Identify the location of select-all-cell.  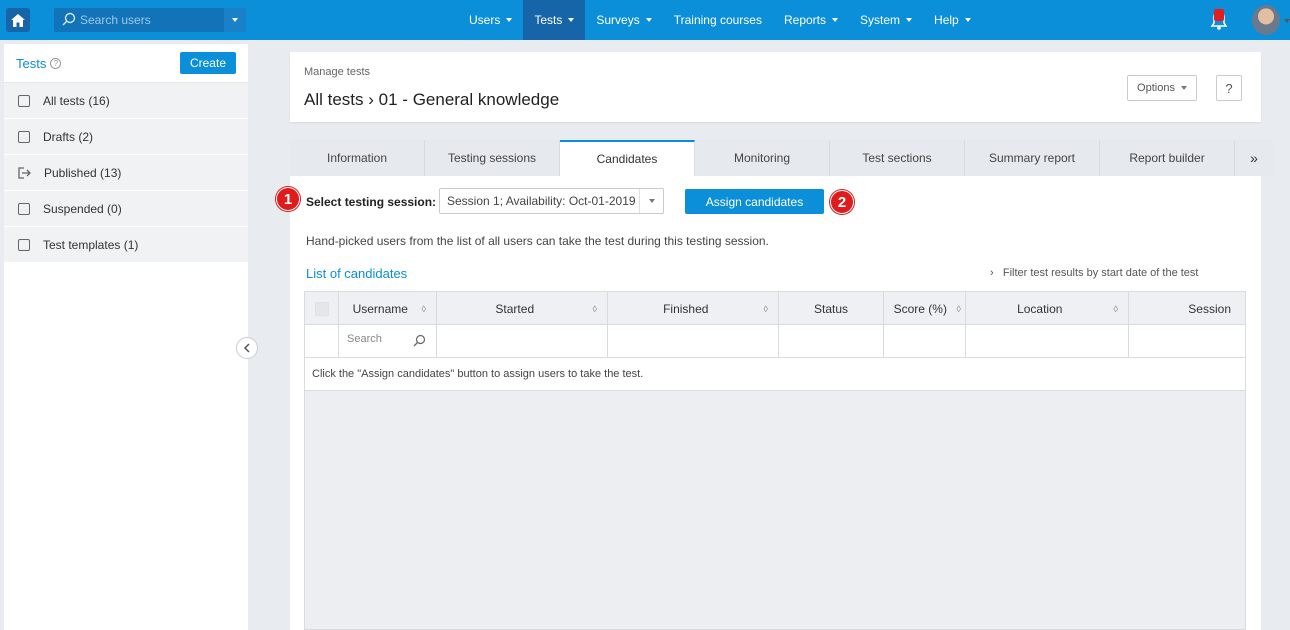
(322, 308).